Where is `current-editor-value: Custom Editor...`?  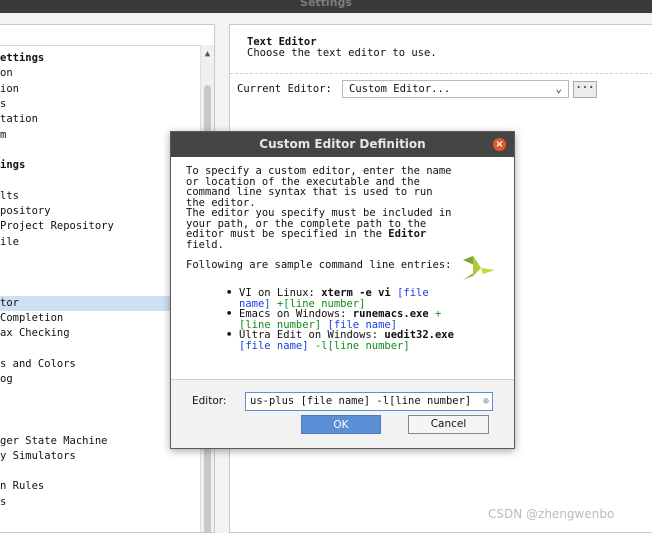 current-editor-value: Custom Editor... is located at coordinates (400, 89).